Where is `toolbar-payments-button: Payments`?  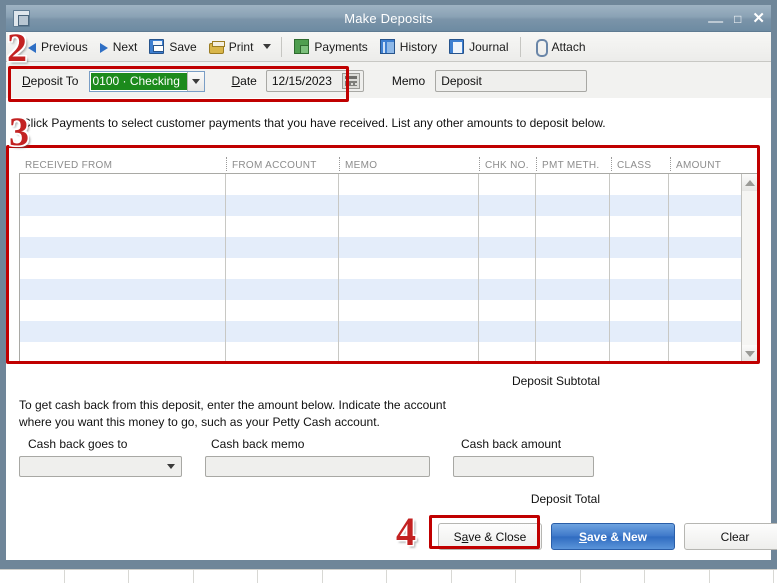
toolbar-payments-button: Payments is located at coordinates (330, 47).